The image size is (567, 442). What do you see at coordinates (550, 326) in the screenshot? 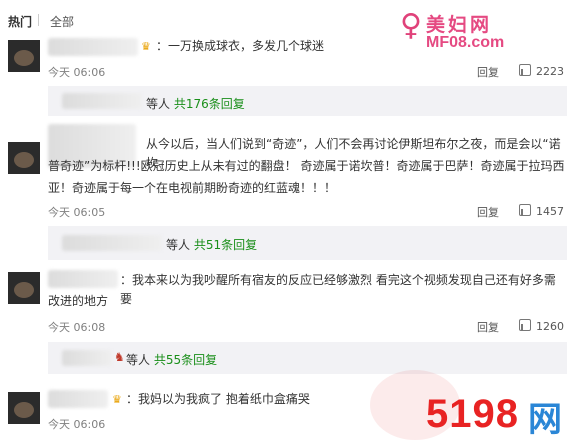
I see `like-count: 1260` at bounding box center [550, 326].